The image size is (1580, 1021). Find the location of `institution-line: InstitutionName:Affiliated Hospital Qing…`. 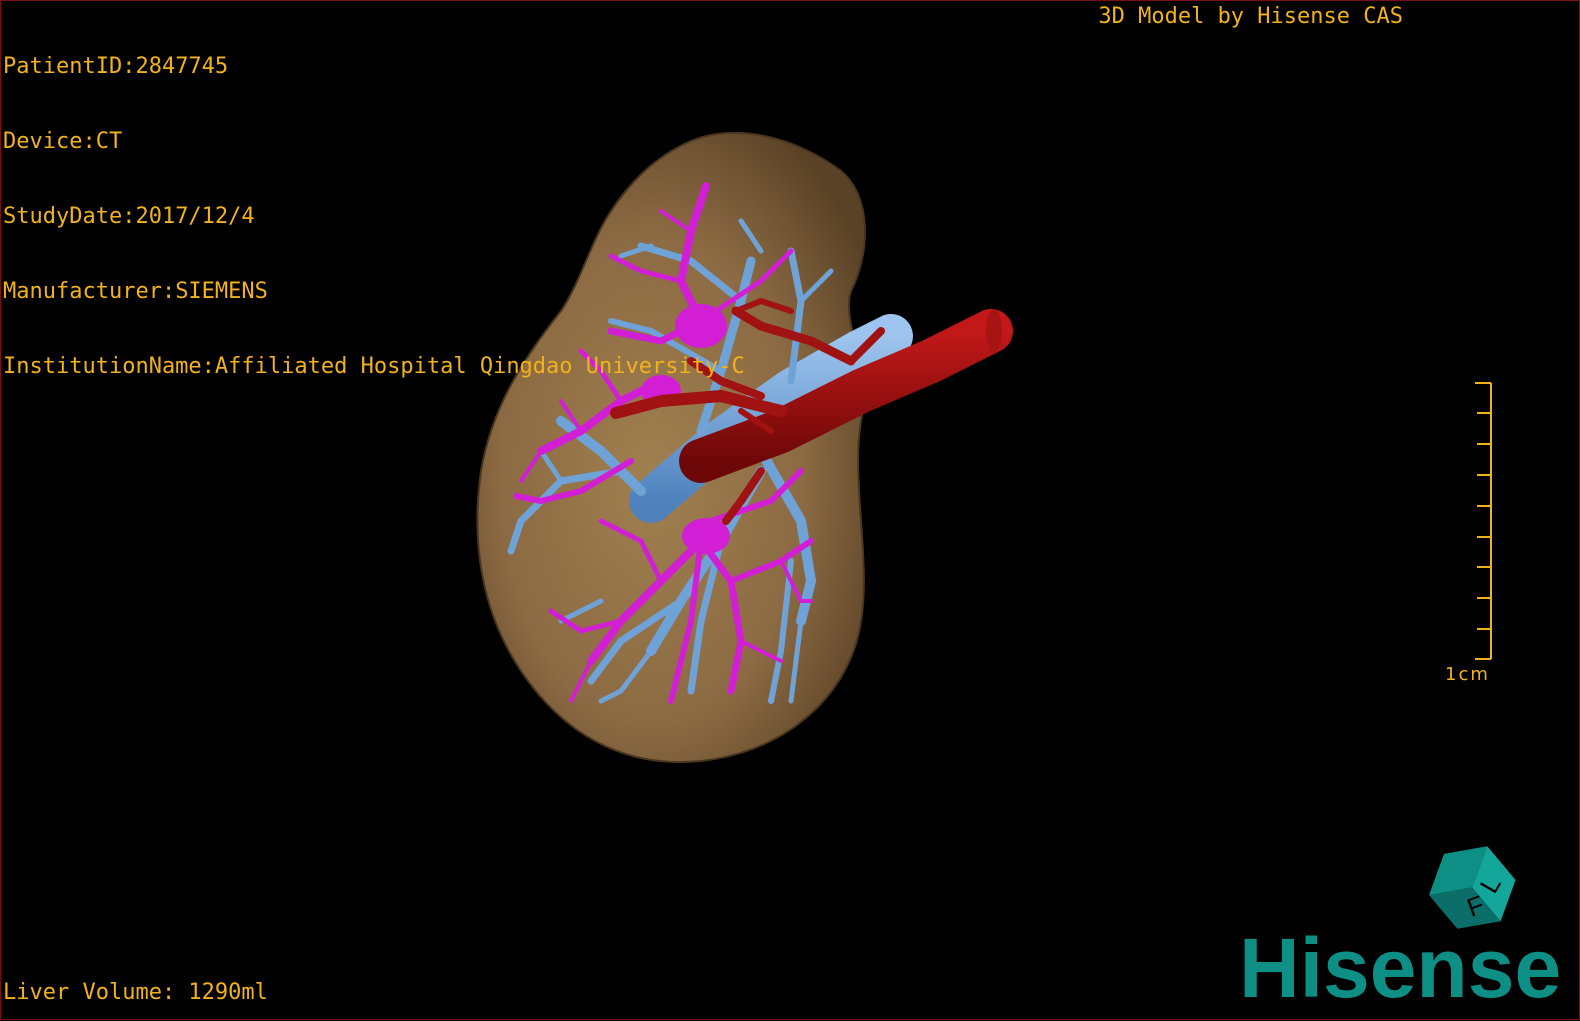

institution-line: InstitutionName:Affiliated Hospital Qing… is located at coordinates (374, 366).